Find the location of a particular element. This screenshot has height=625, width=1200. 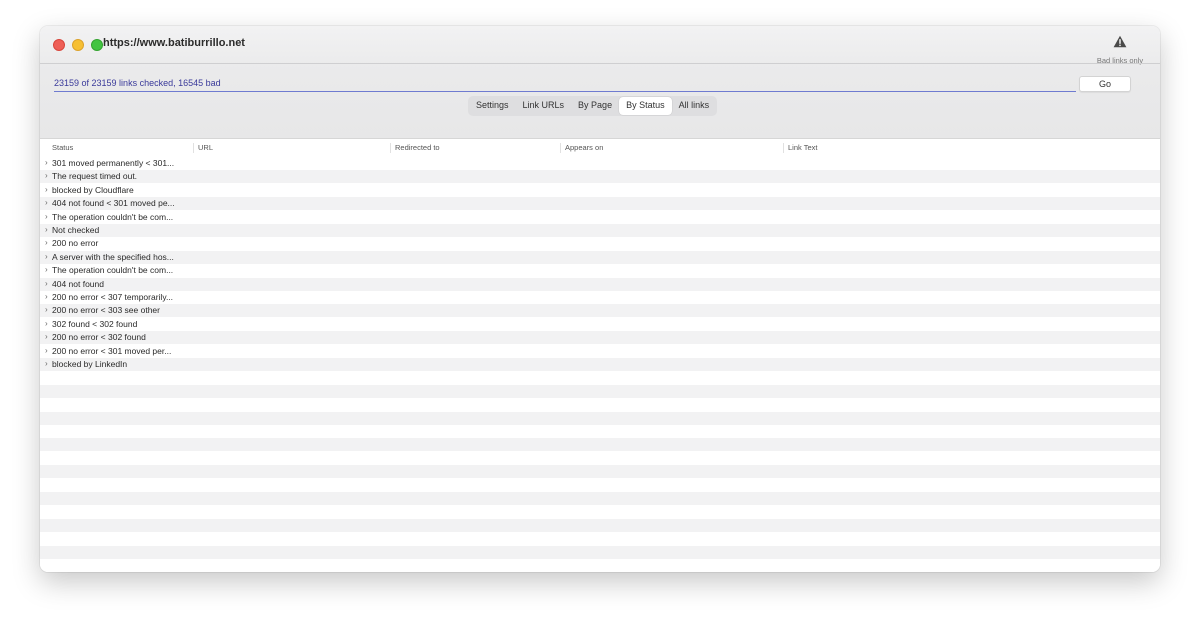

column-header-url: URL is located at coordinates (291, 148).